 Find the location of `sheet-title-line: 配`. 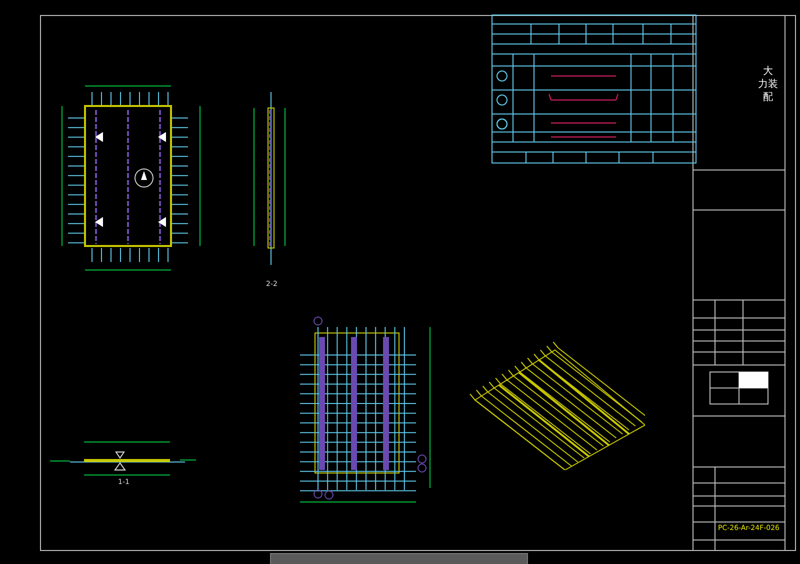

sheet-title-line: 配 is located at coordinates (768, 97).